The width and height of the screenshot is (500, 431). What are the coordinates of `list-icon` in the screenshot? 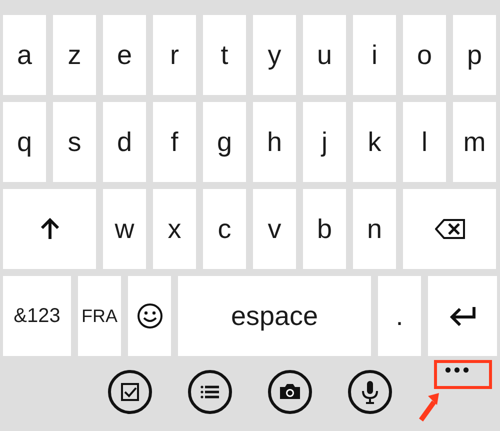 It's located at (210, 392).